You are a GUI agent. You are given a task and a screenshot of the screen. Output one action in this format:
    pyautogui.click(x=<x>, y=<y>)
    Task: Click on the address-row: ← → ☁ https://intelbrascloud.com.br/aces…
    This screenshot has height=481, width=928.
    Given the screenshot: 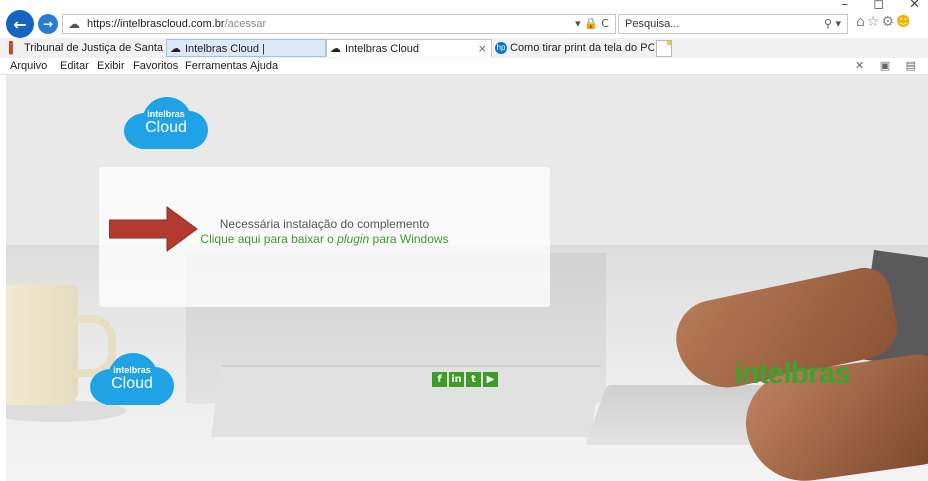 What is the action you would take?
    pyautogui.click(x=464, y=24)
    